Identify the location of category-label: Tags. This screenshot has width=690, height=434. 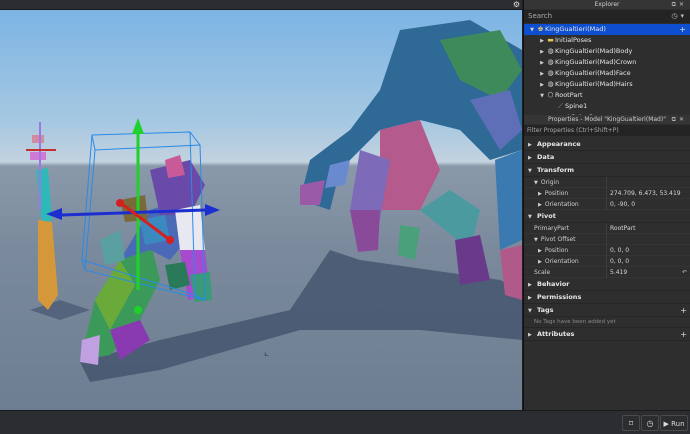
(545, 310).